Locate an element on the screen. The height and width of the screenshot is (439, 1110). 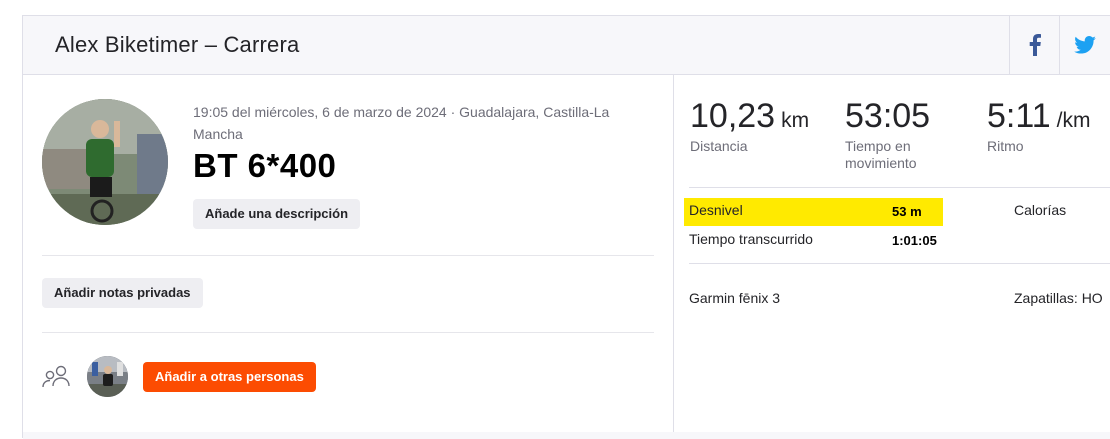
distance-label: Distancia is located at coordinates (719, 146).